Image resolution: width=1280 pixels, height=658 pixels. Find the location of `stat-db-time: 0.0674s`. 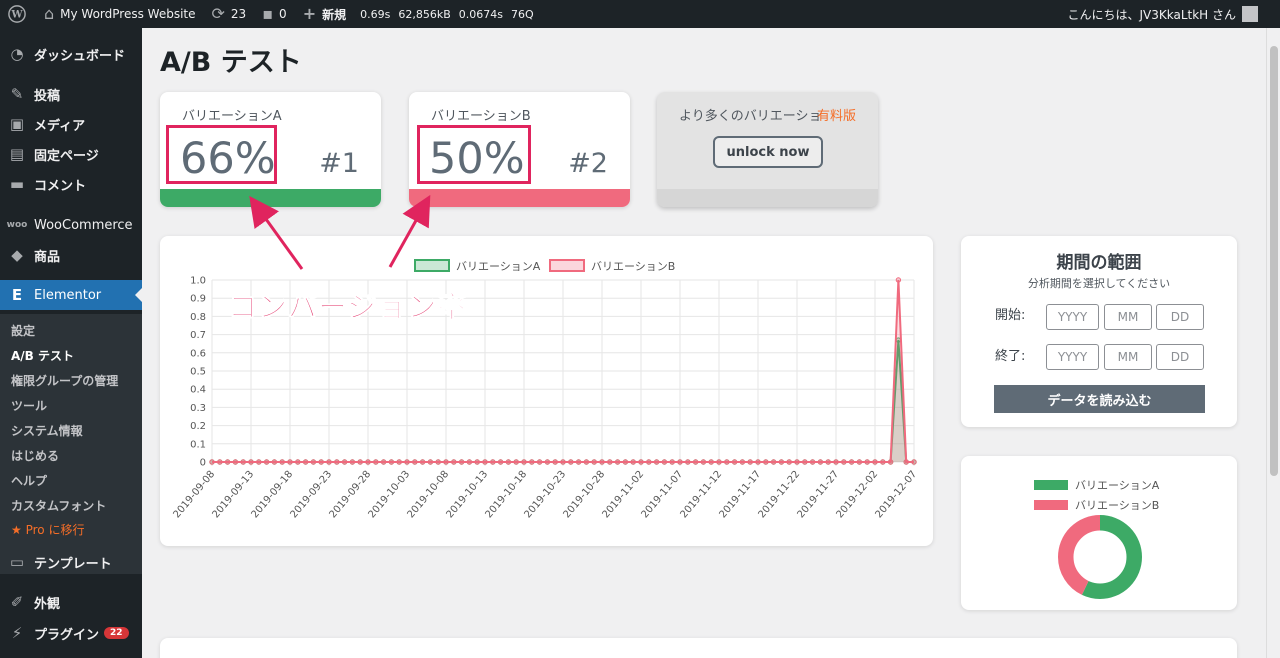

stat-db-time: 0.0674s is located at coordinates (480, 14).